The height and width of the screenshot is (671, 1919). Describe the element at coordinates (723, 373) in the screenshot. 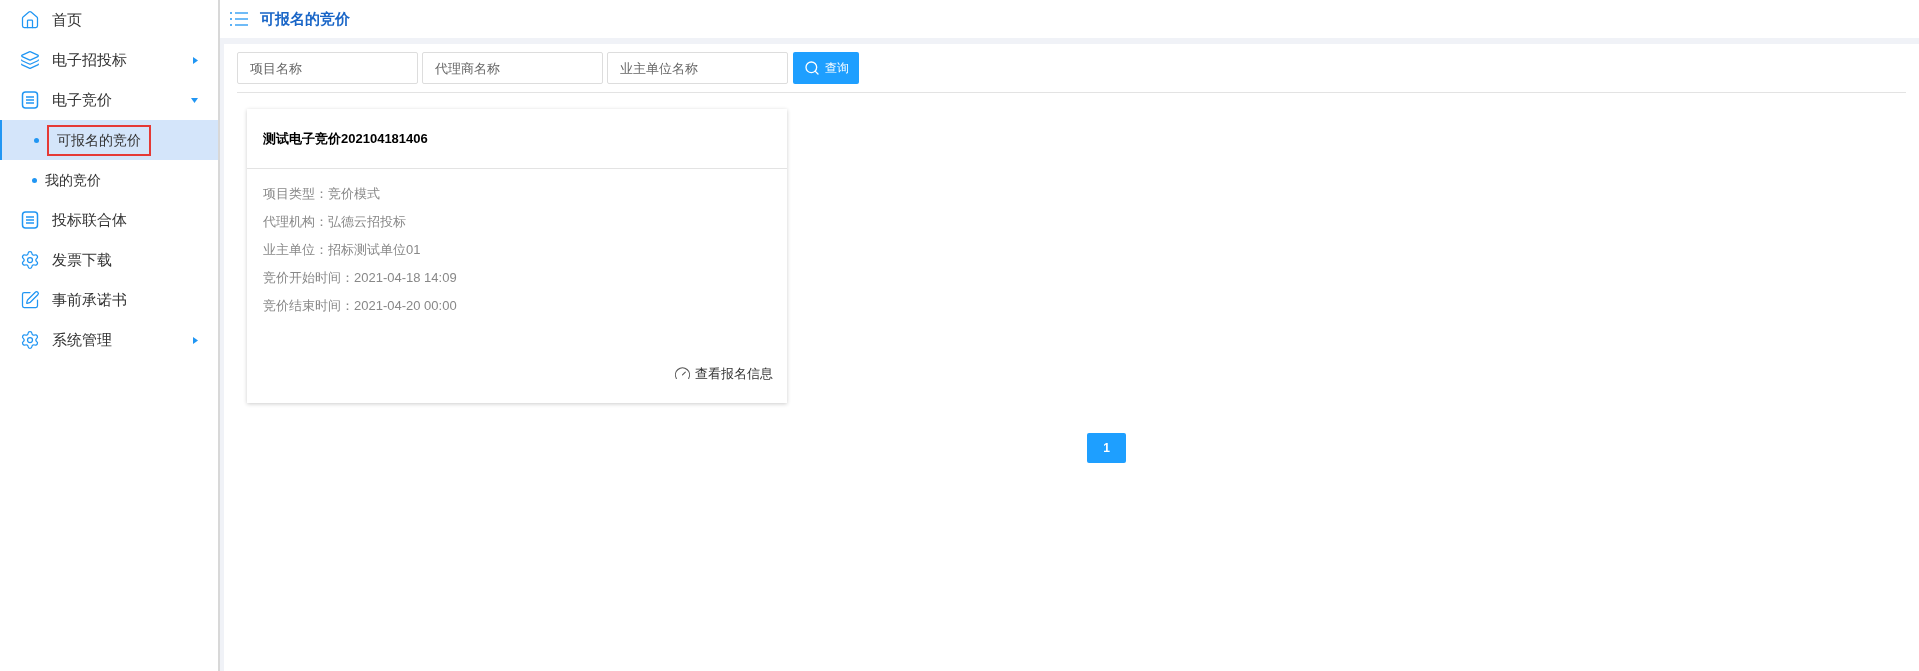

I see `view-registration-link: 查看报名信息` at that location.